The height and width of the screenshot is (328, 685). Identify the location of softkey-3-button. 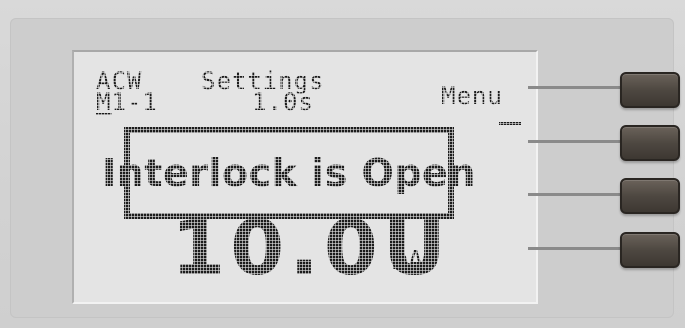
(650, 196).